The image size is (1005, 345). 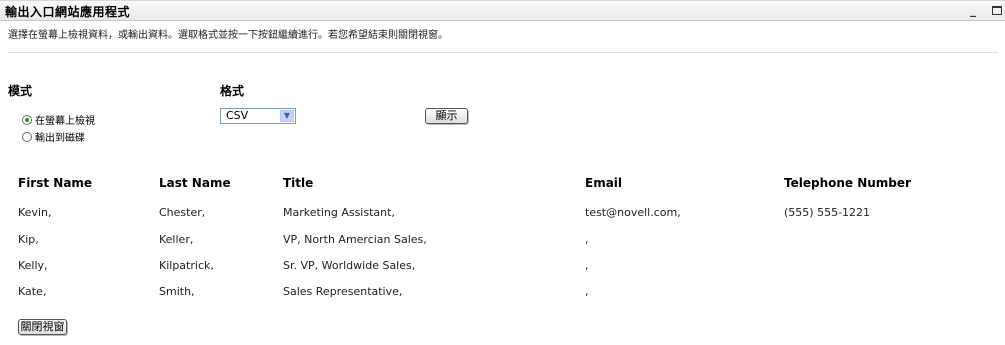 I want to click on cell-last-name: Smith,, so click(x=177, y=291).